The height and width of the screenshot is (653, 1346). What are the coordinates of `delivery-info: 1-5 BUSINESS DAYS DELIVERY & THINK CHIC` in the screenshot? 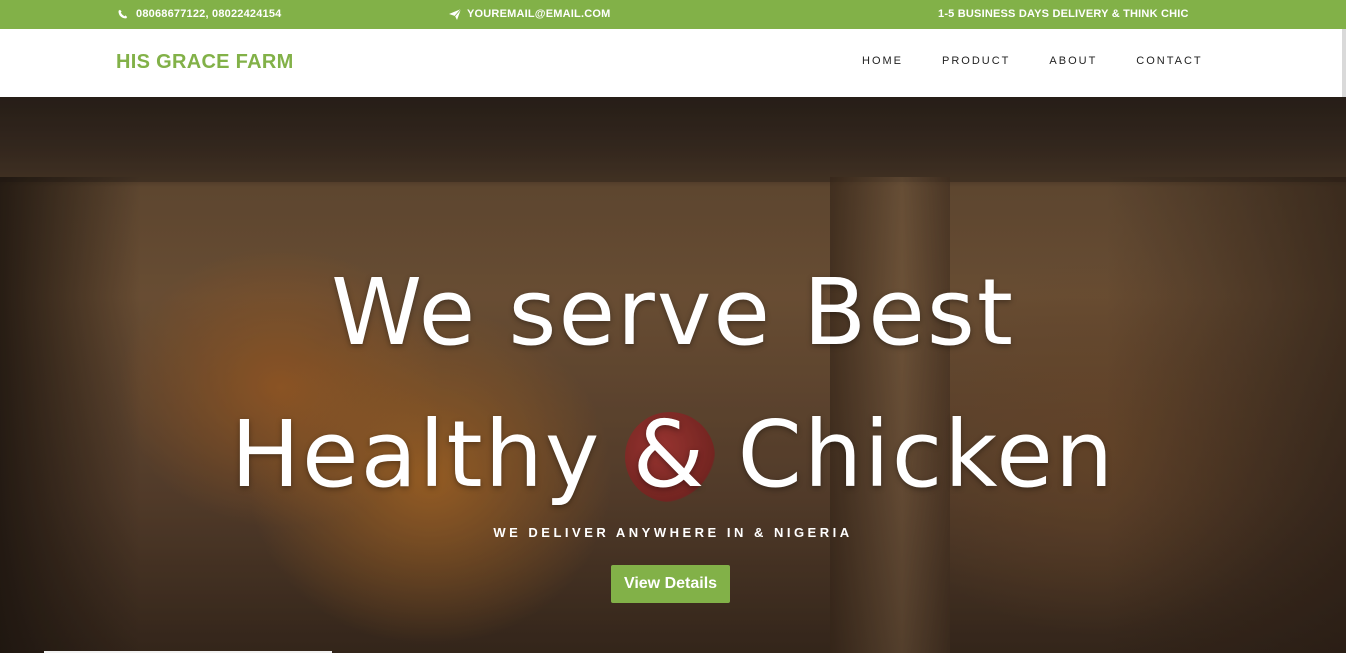 It's located at (1078, 14).